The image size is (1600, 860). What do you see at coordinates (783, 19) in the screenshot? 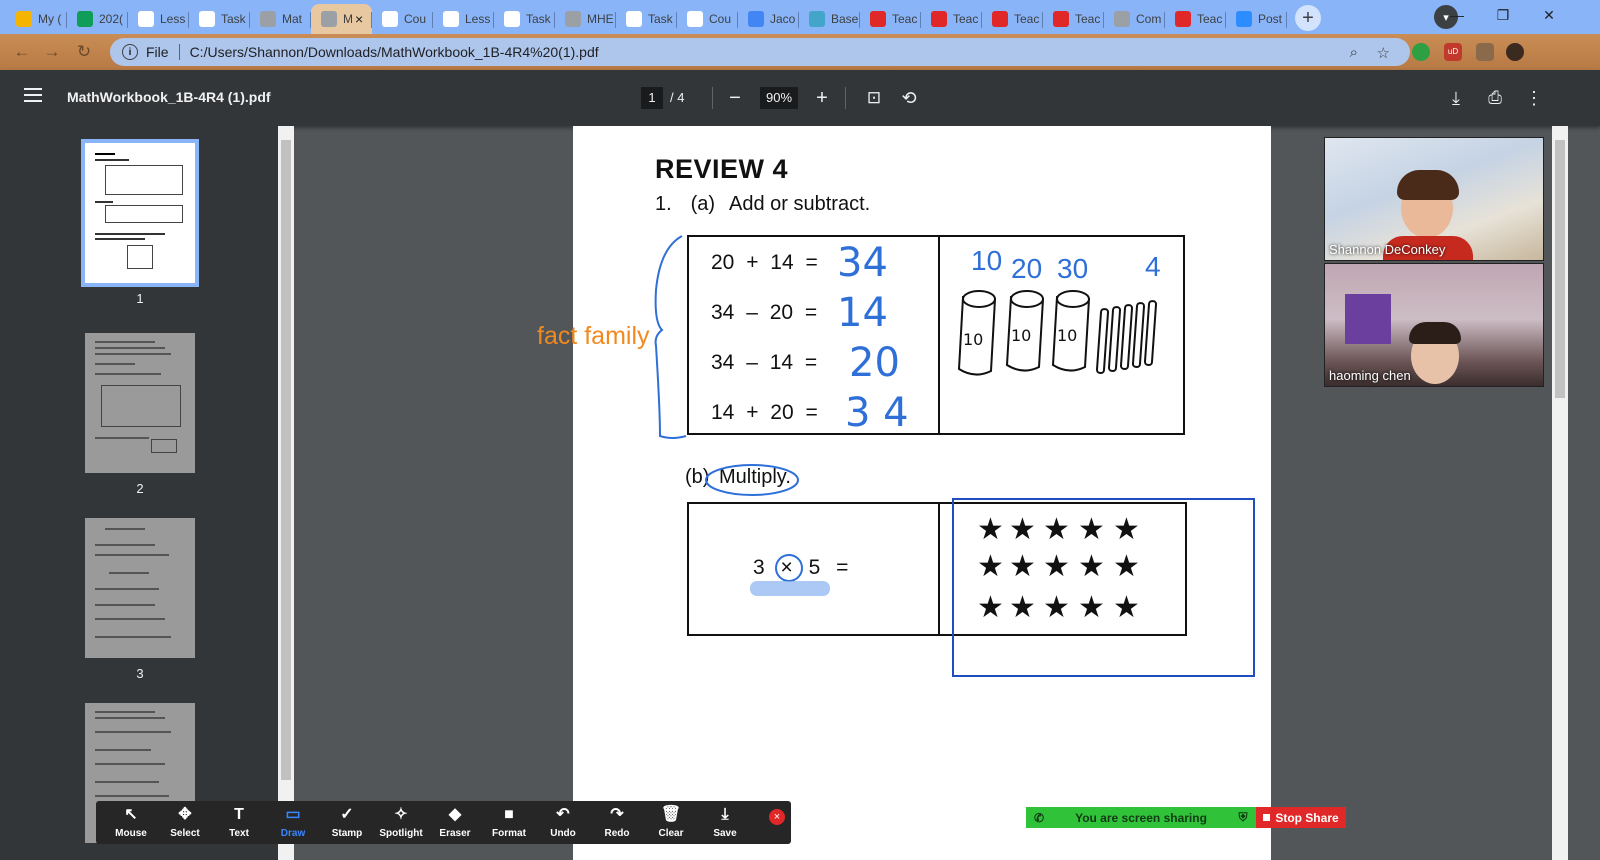
I see `tab-title: Jaco` at bounding box center [783, 19].